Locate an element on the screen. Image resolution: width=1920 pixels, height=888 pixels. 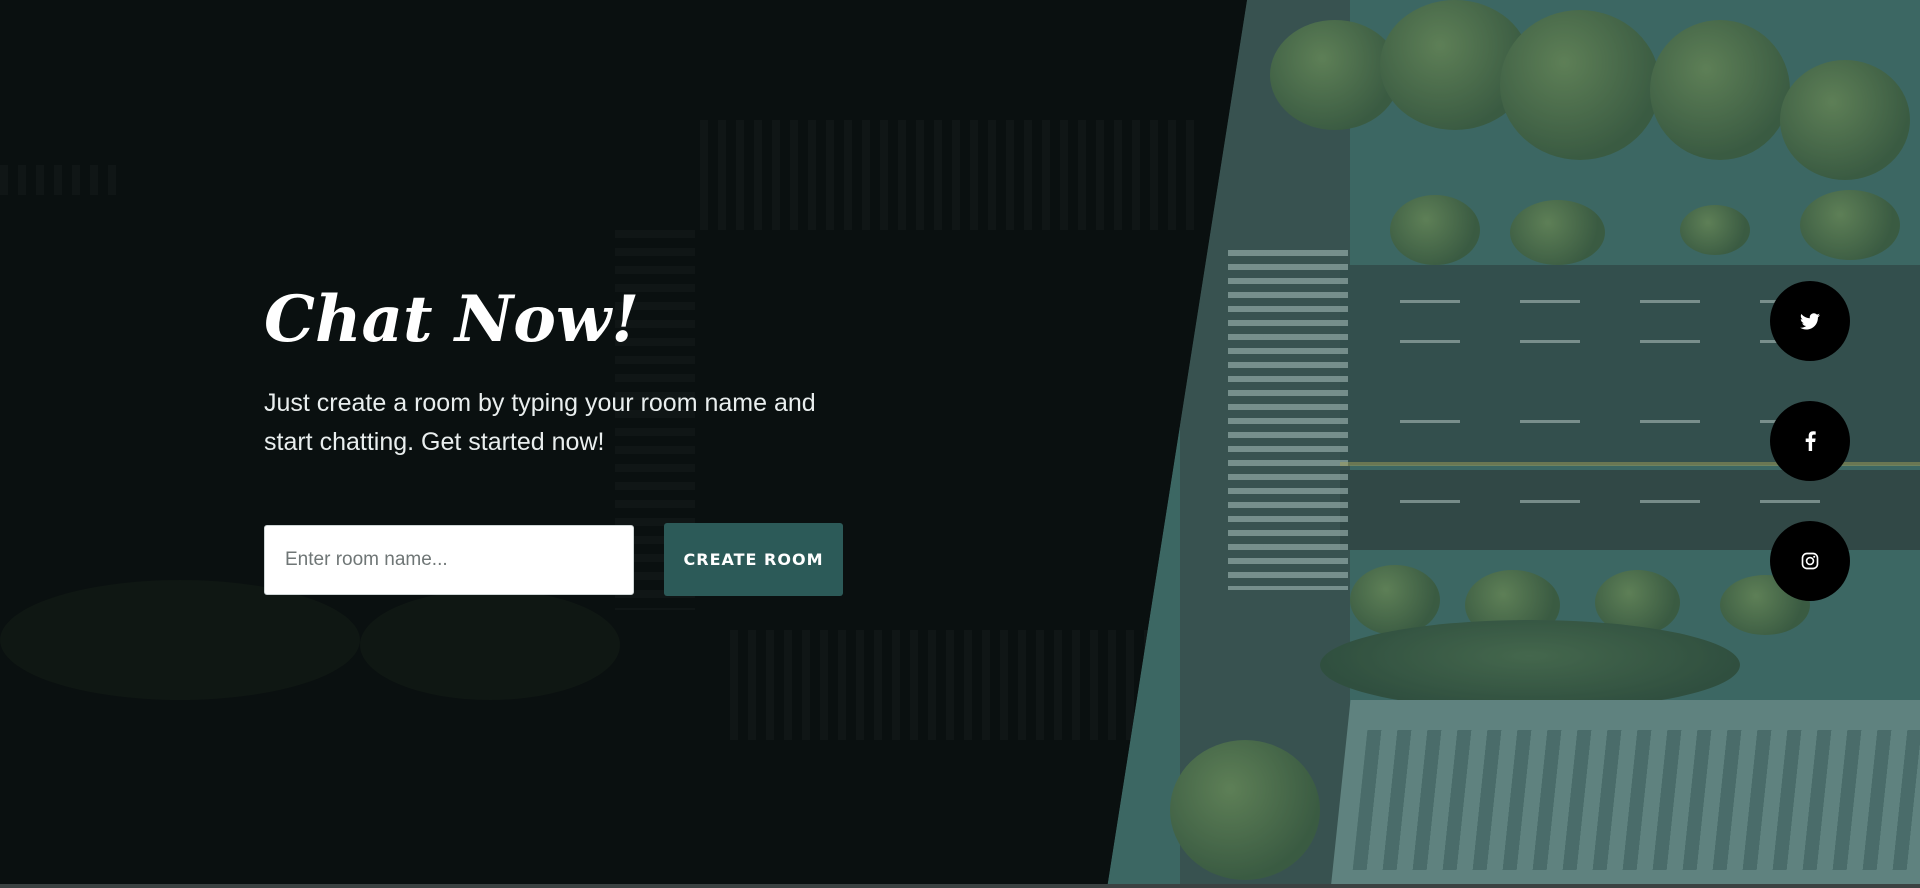
create-room-form: CREATE ROOM is located at coordinates (553, 559).